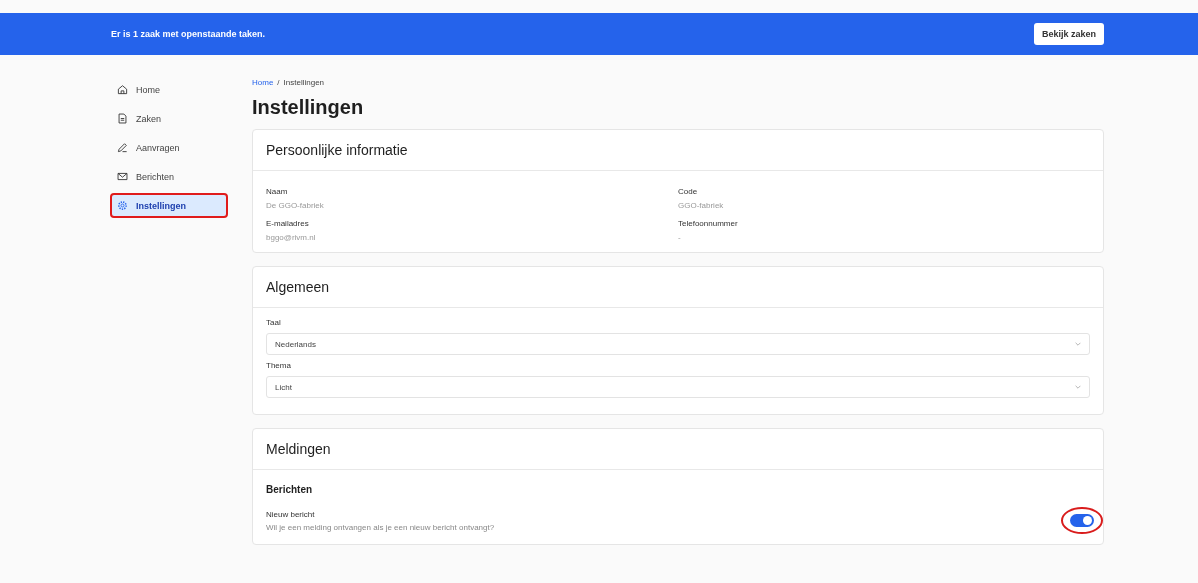 This screenshot has width=1198, height=583. What do you see at coordinates (680, 237) in the screenshot?
I see `field-value: -` at bounding box center [680, 237].